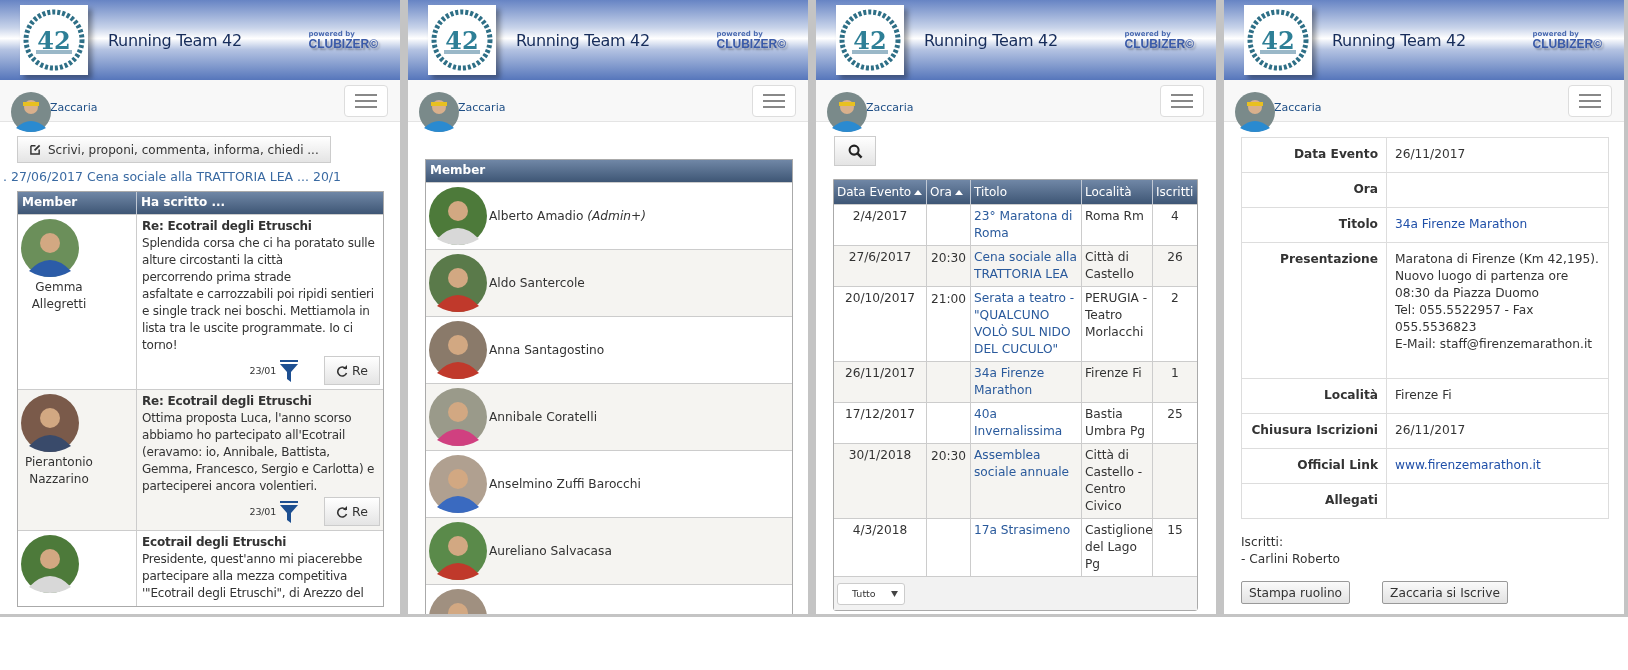  Describe the element at coordinates (77, 203) in the screenshot. I see `column-header: Member` at that location.